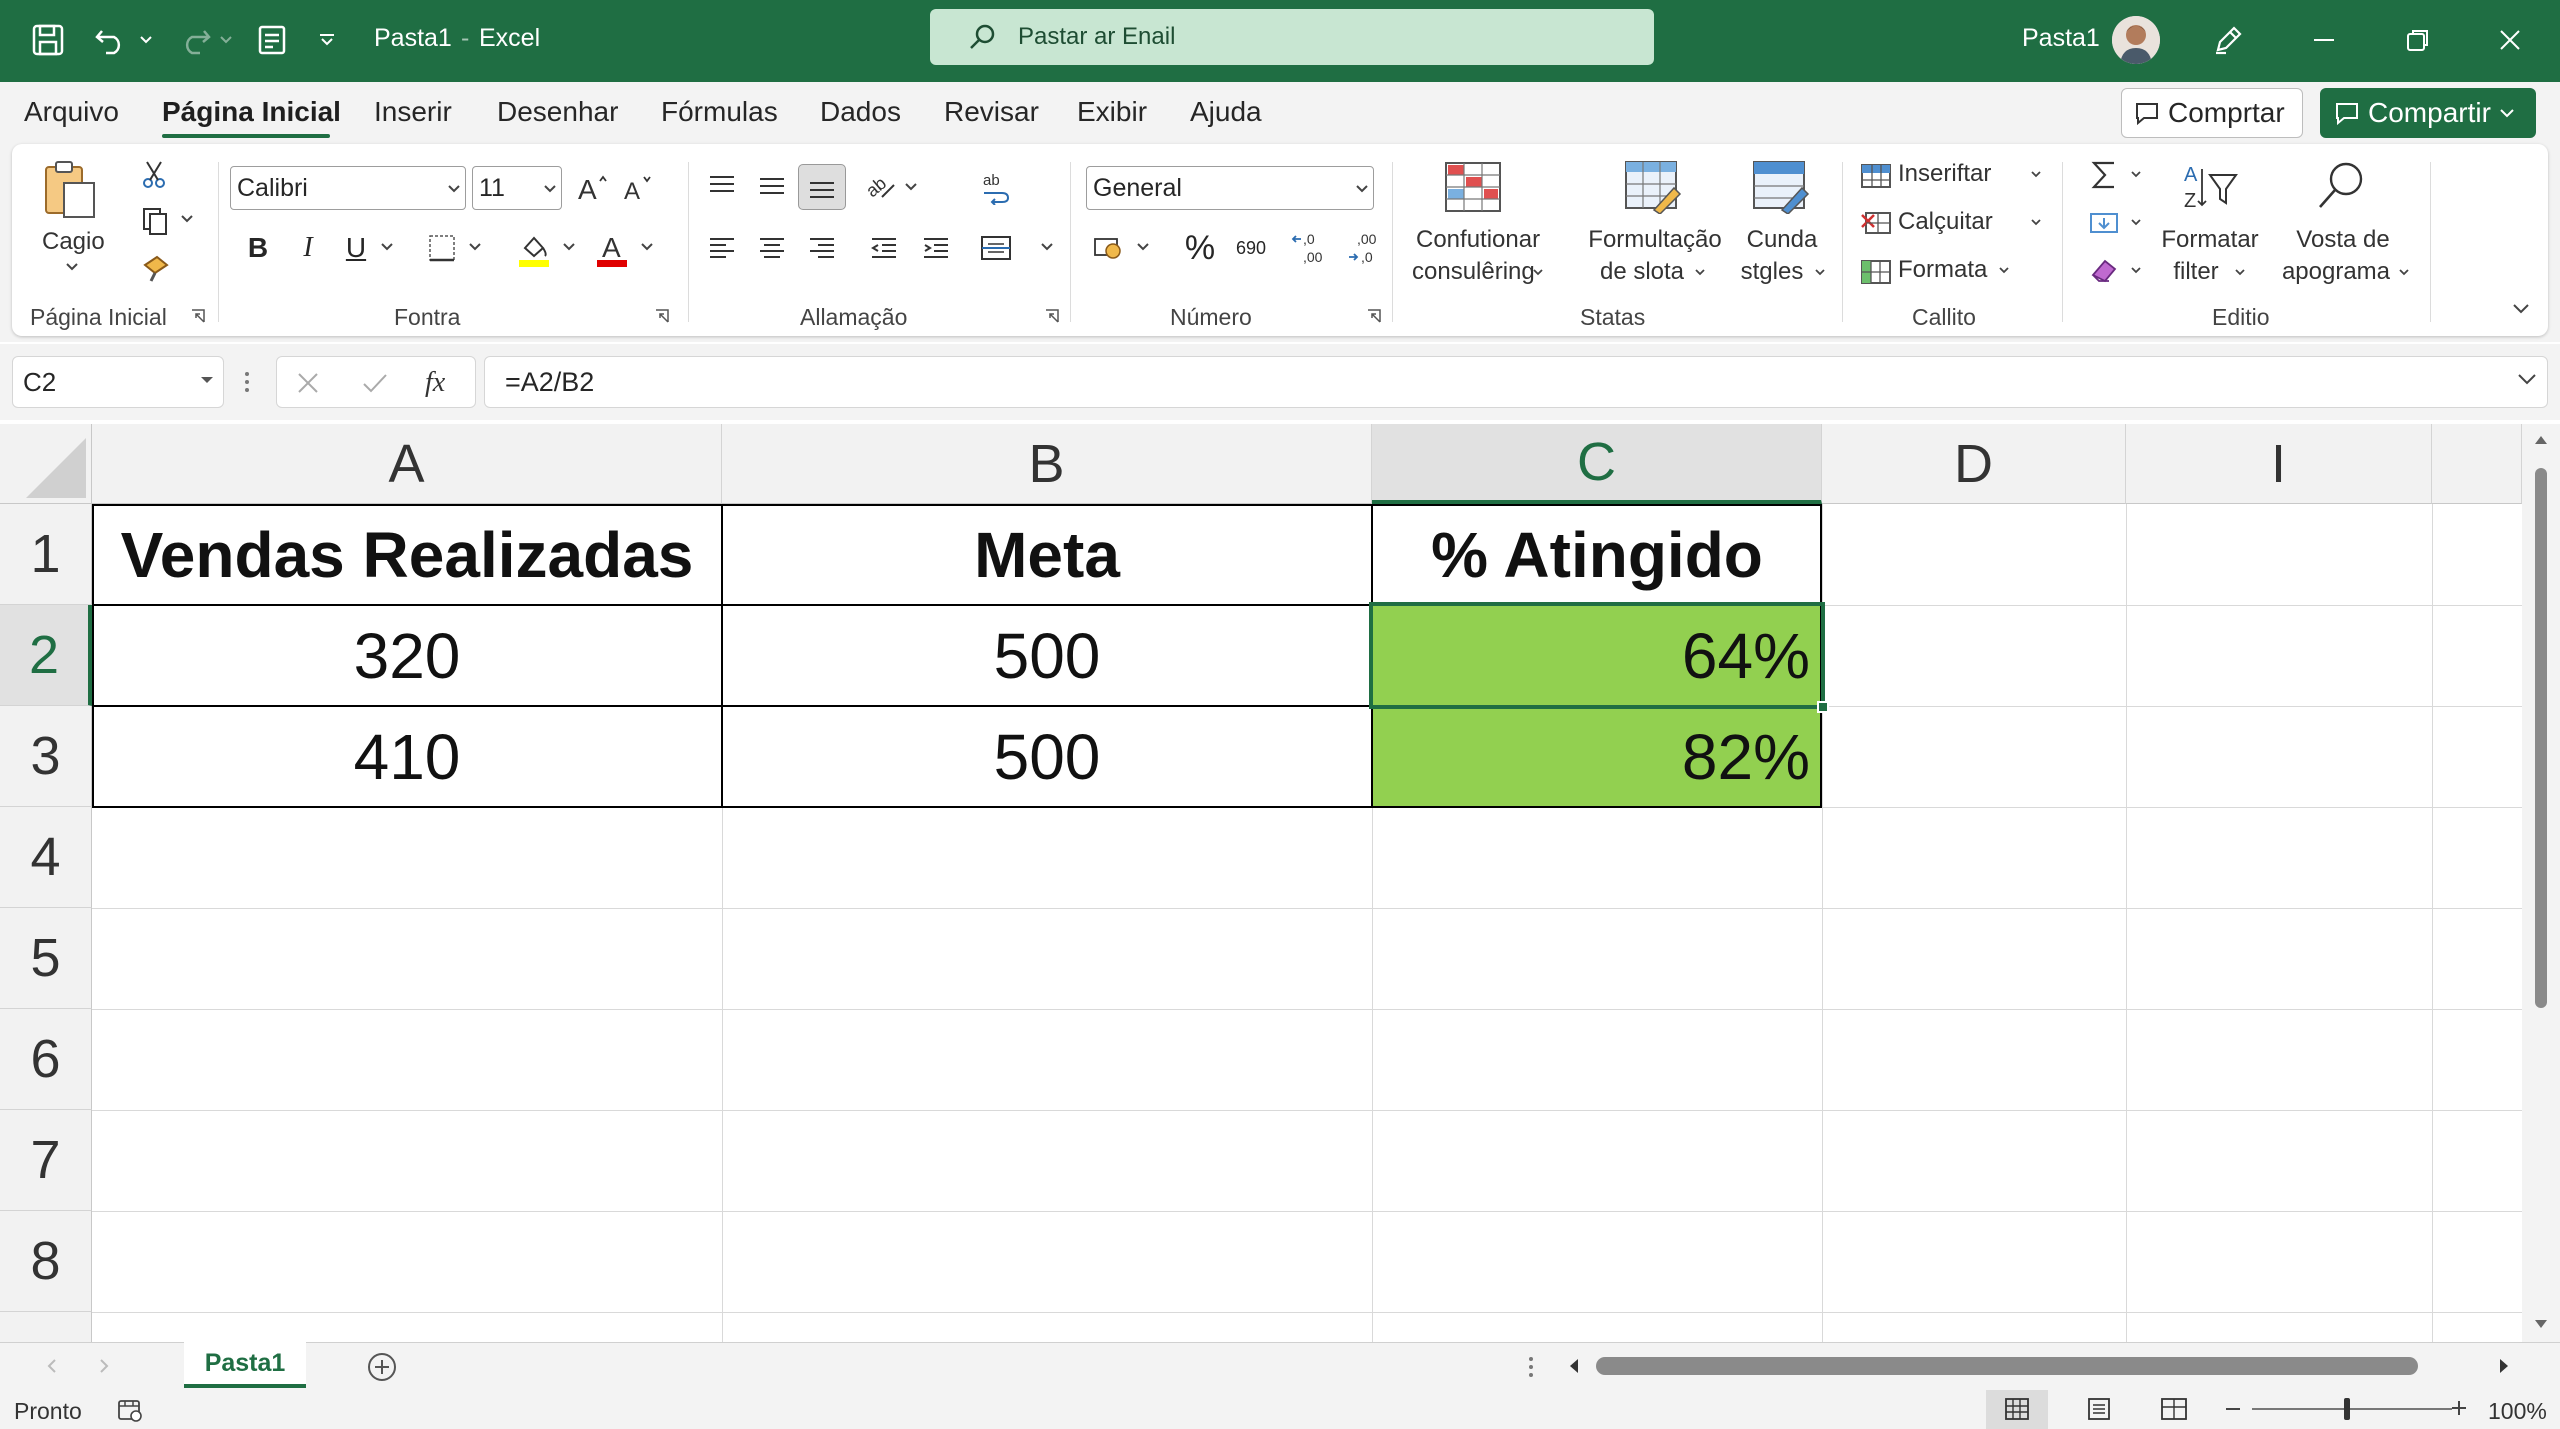 The height and width of the screenshot is (1429, 2560). What do you see at coordinates (1781, 187) in the screenshot?
I see `cell-styles-icon` at bounding box center [1781, 187].